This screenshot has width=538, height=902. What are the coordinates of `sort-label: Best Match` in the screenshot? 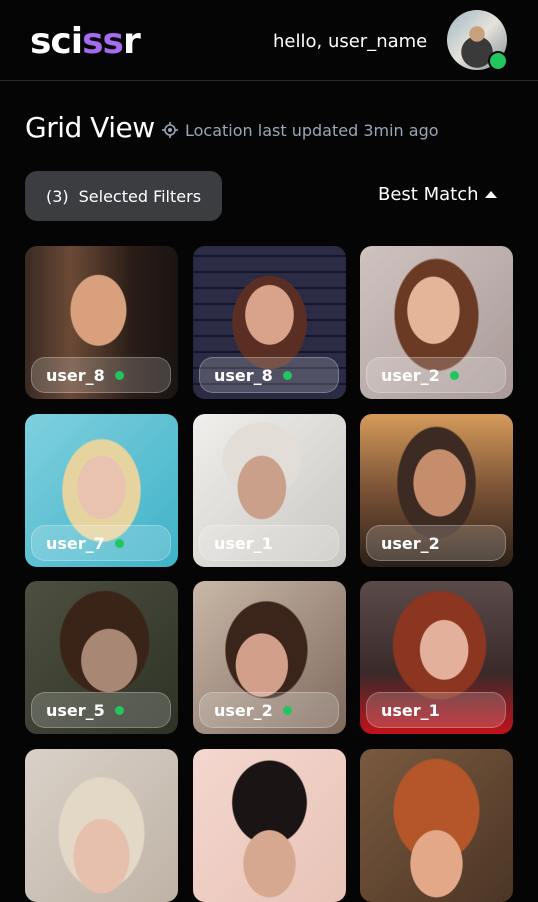 It's located at (428, 194).